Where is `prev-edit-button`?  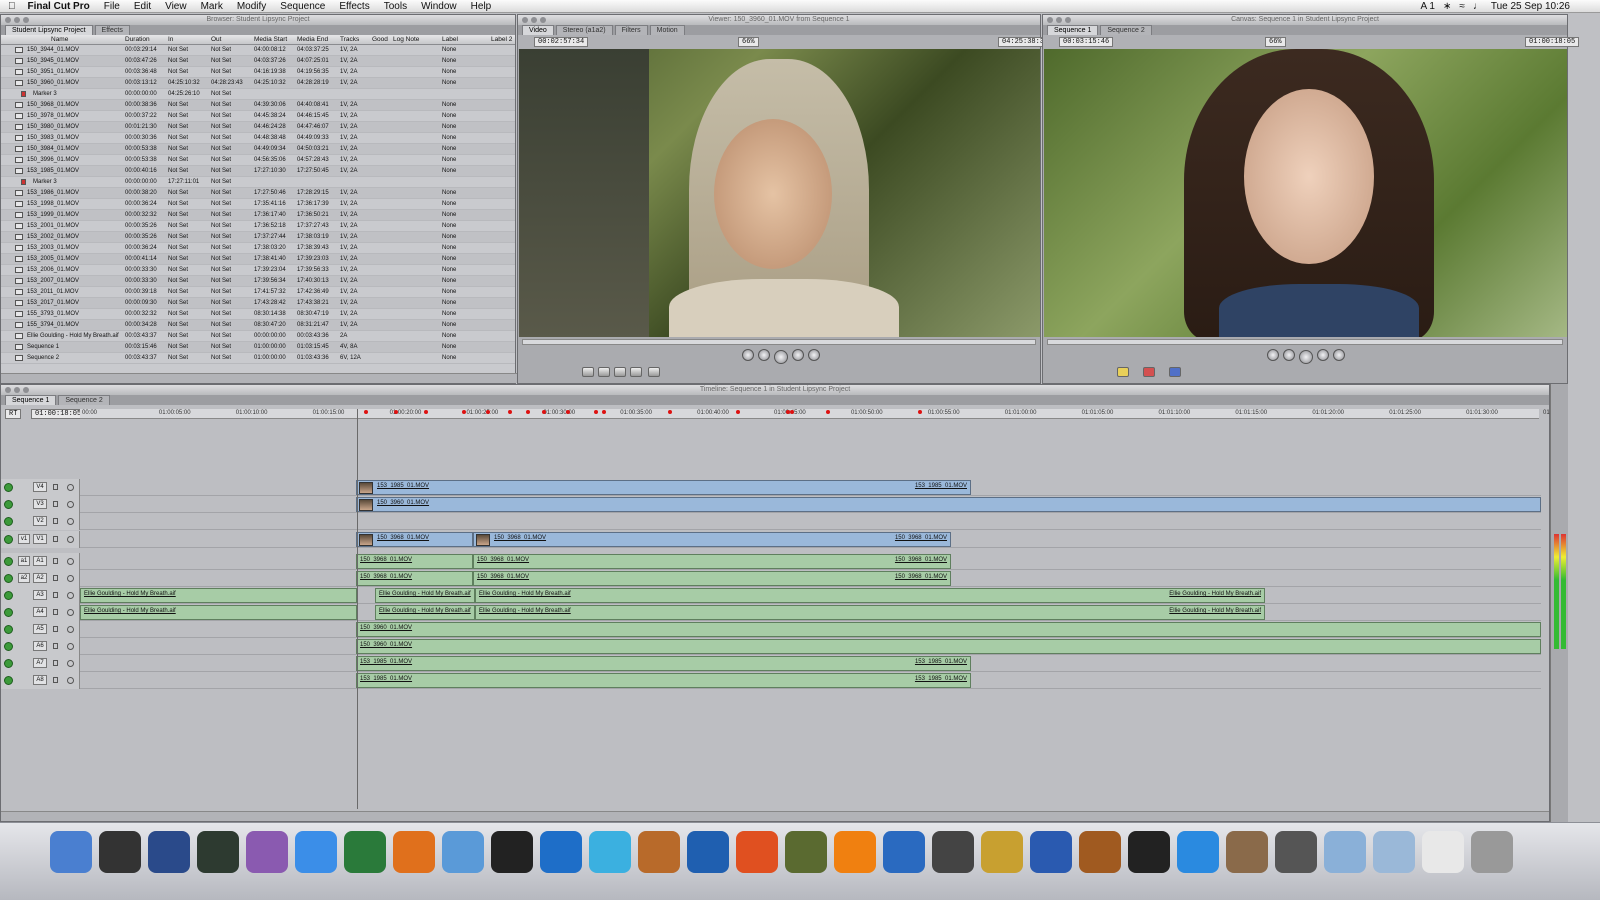
prev-edit-button is located at coordinates (1273, 355).